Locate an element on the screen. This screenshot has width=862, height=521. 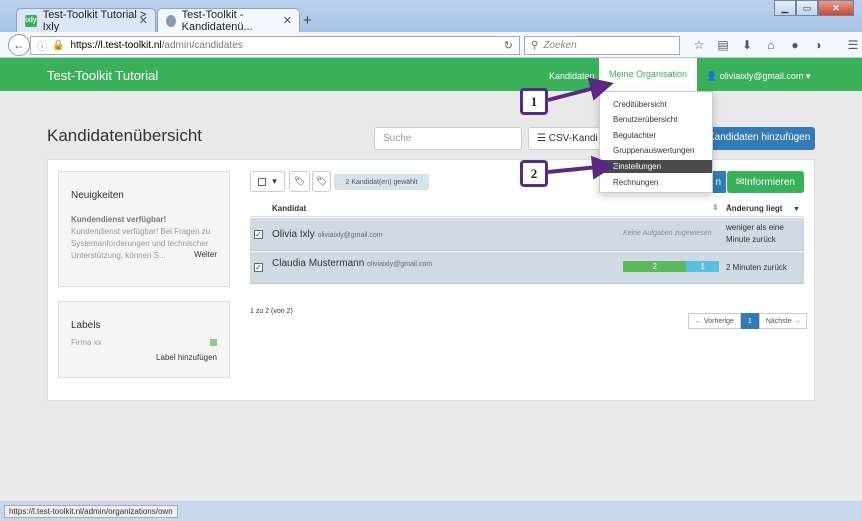
browser-tab-kandidaten: Test-Toolkit - Kandidatenü... ✕ is located at coordinates (228, 20).